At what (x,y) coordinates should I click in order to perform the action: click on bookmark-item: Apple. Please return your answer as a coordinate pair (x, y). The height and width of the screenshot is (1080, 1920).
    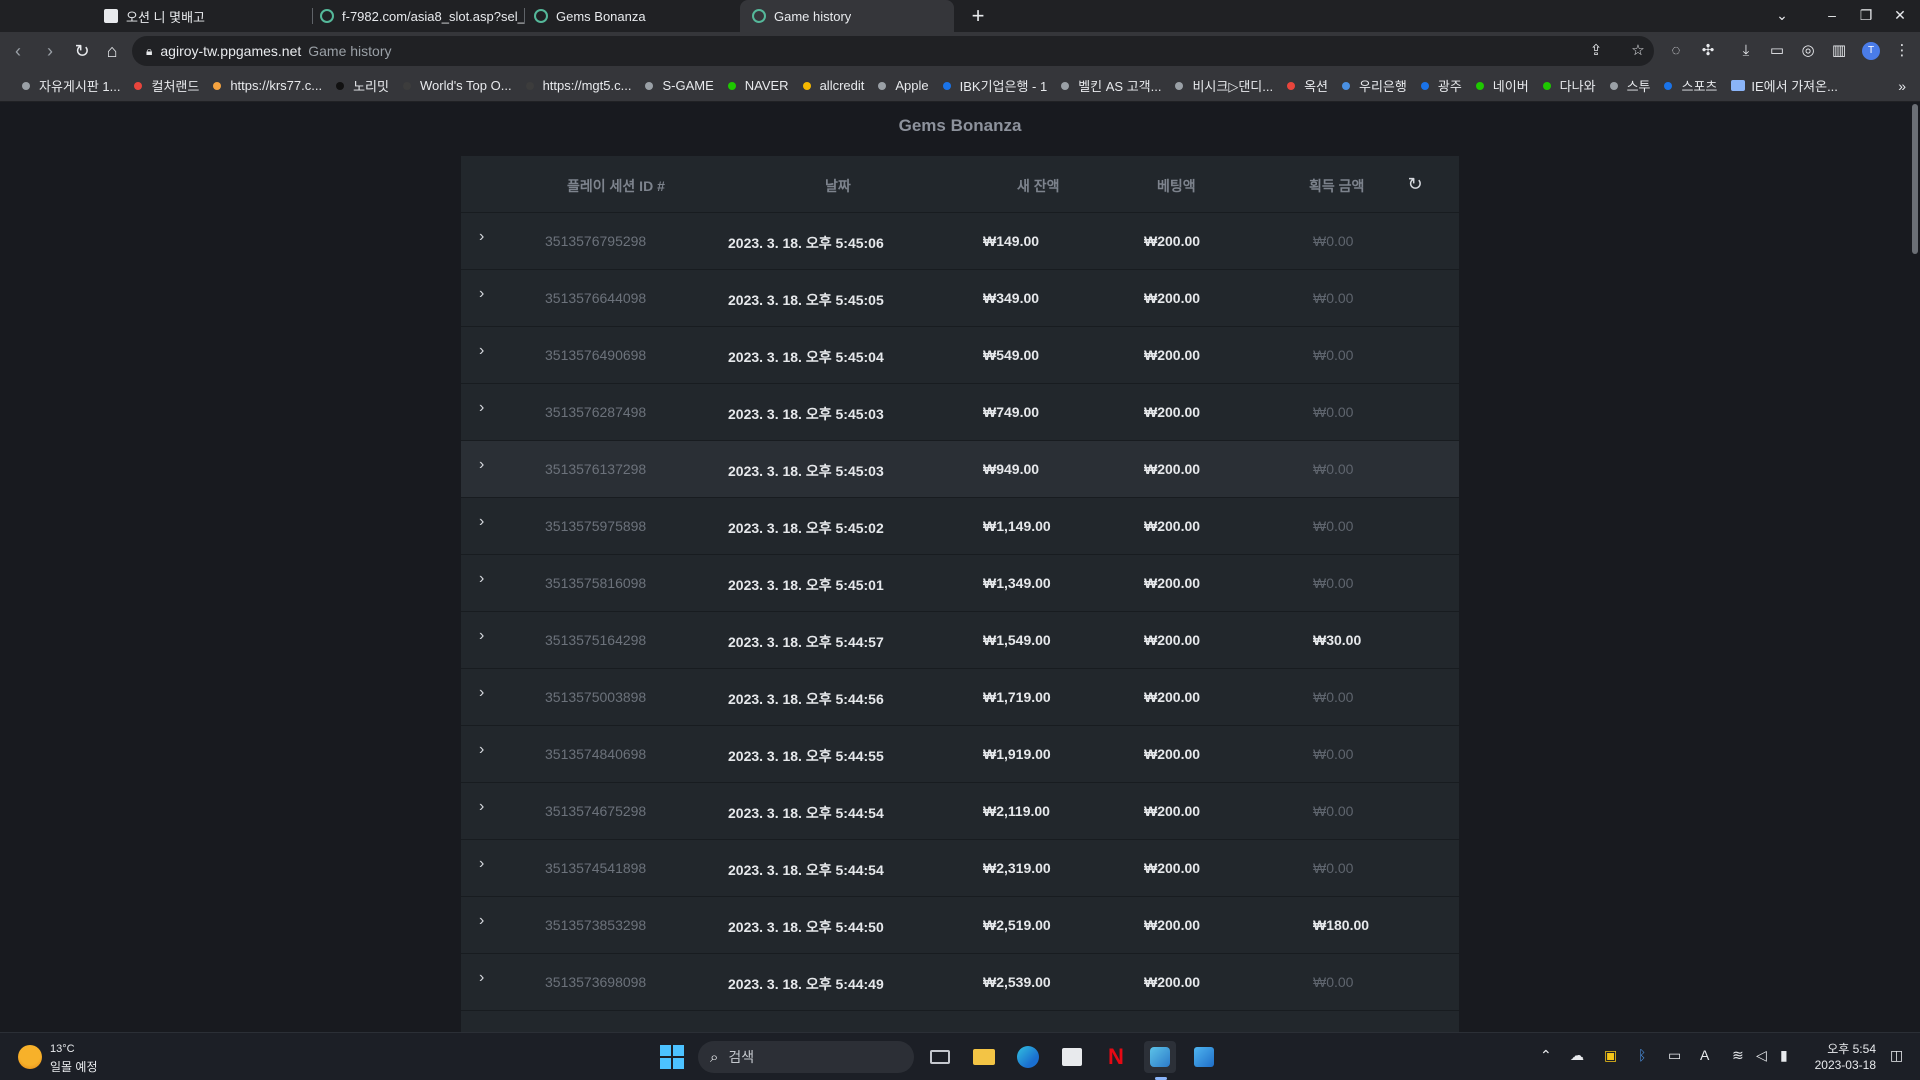
    Looking at the image, I should click on (903, 85).